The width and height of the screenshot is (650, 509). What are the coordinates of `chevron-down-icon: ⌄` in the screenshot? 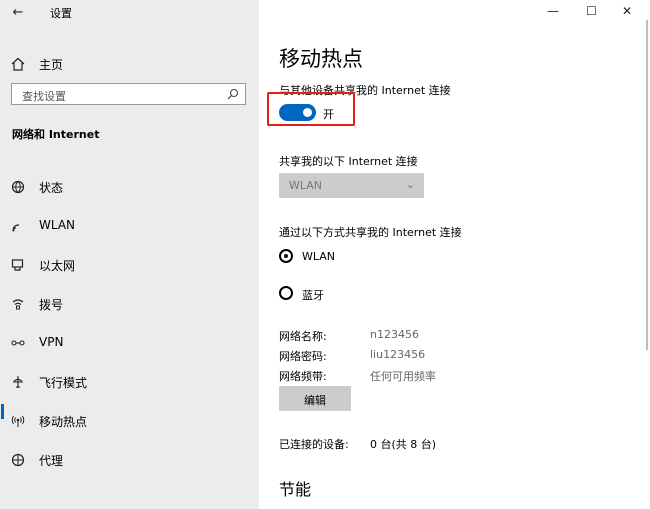 It's located at (410, 184).